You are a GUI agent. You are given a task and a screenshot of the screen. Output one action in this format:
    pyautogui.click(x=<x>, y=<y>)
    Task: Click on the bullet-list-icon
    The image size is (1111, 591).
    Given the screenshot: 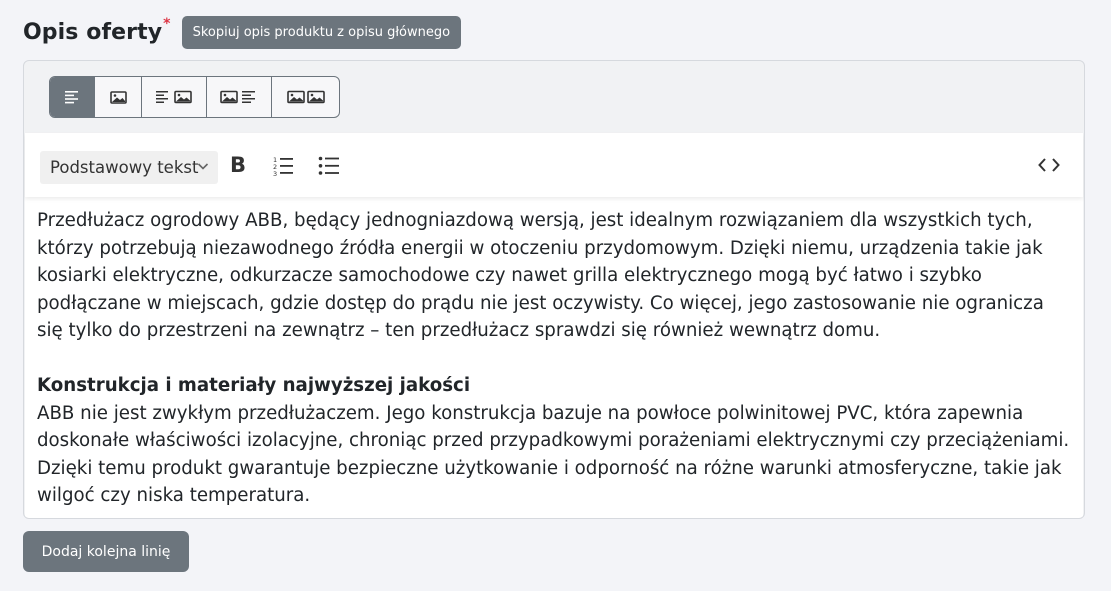 What is the action you would take?
    pyautogui.click(x=328, y=165)
    